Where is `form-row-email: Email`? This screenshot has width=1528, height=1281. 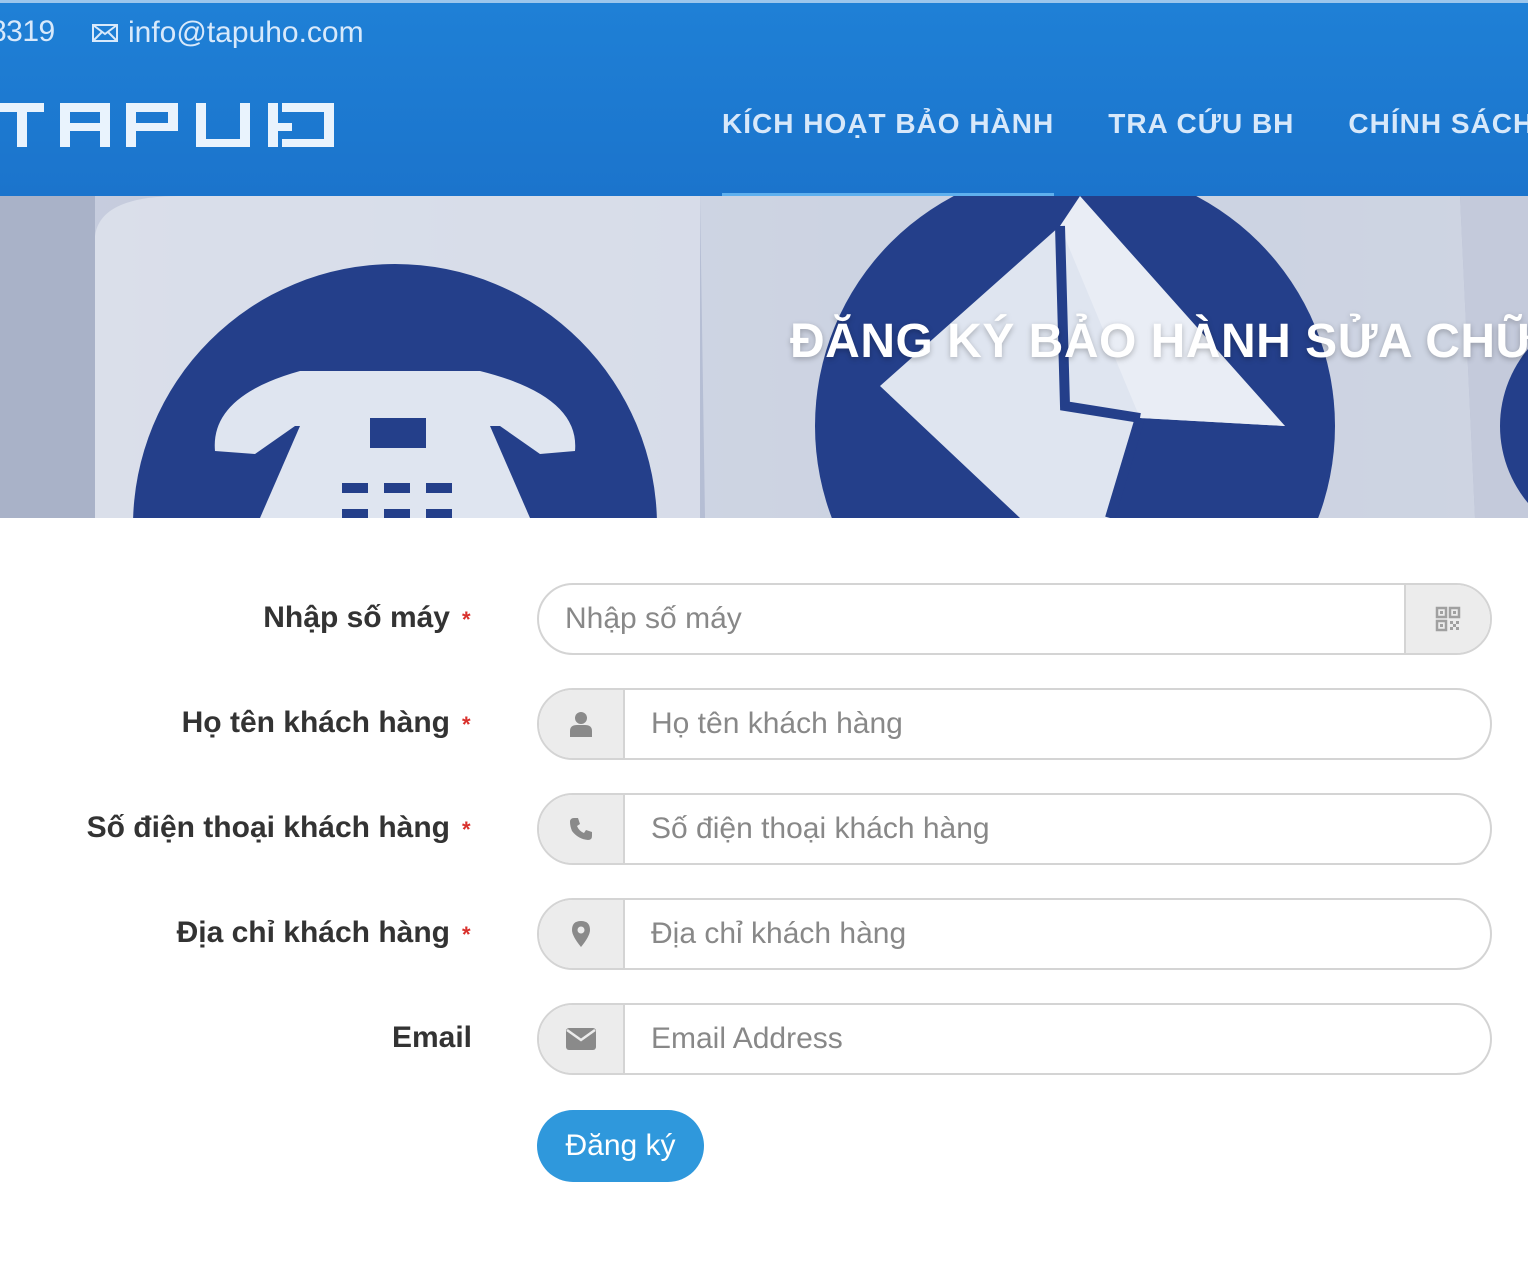
form-row-email: Email is located at coordinates (764, 1040).